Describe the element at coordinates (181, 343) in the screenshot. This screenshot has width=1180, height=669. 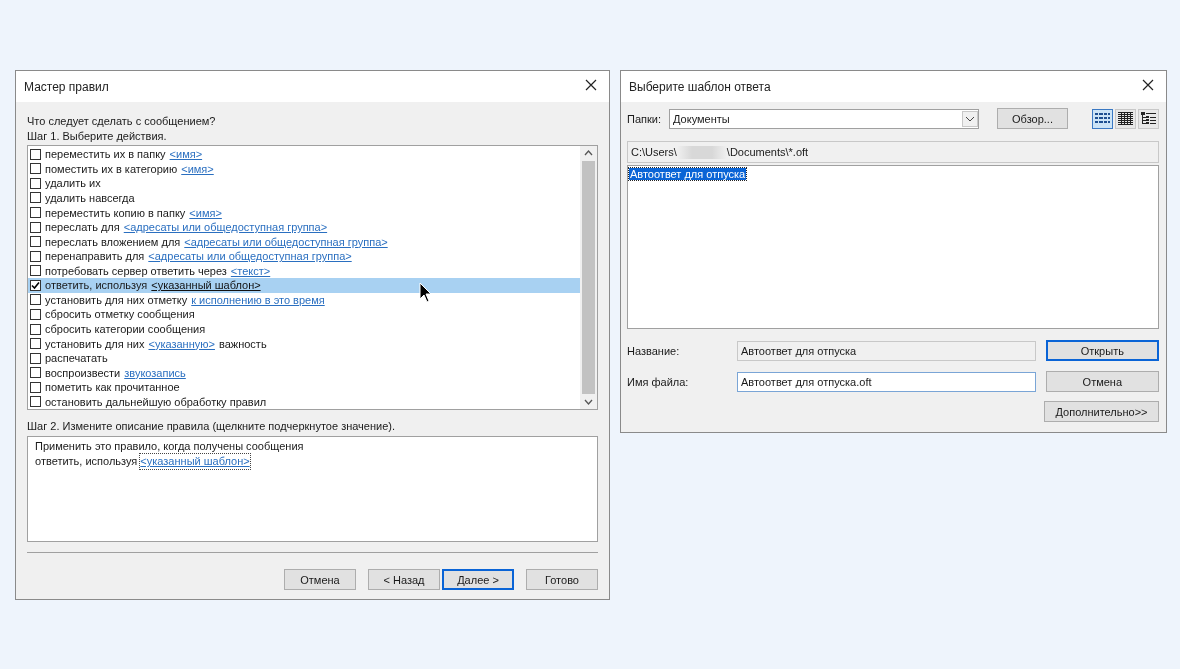
I see `action-link: <указанную>` at that location.